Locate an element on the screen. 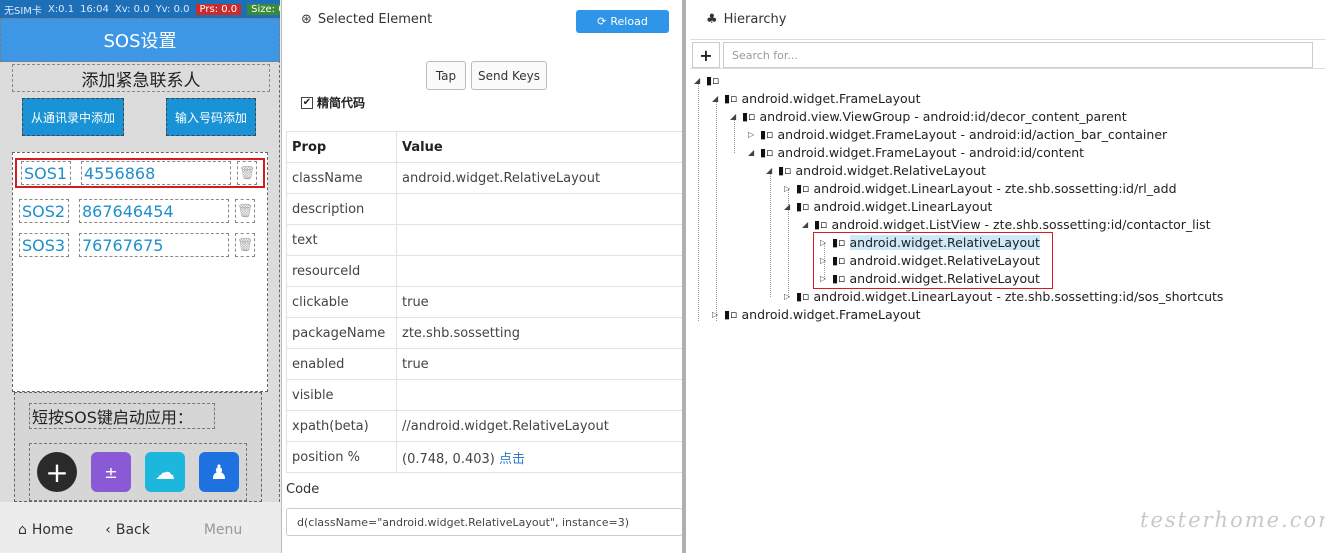 This screenshot has width=1325, height=553. contact-row: SOS2 867646454 🗑 is located at coordinates (140, 211).